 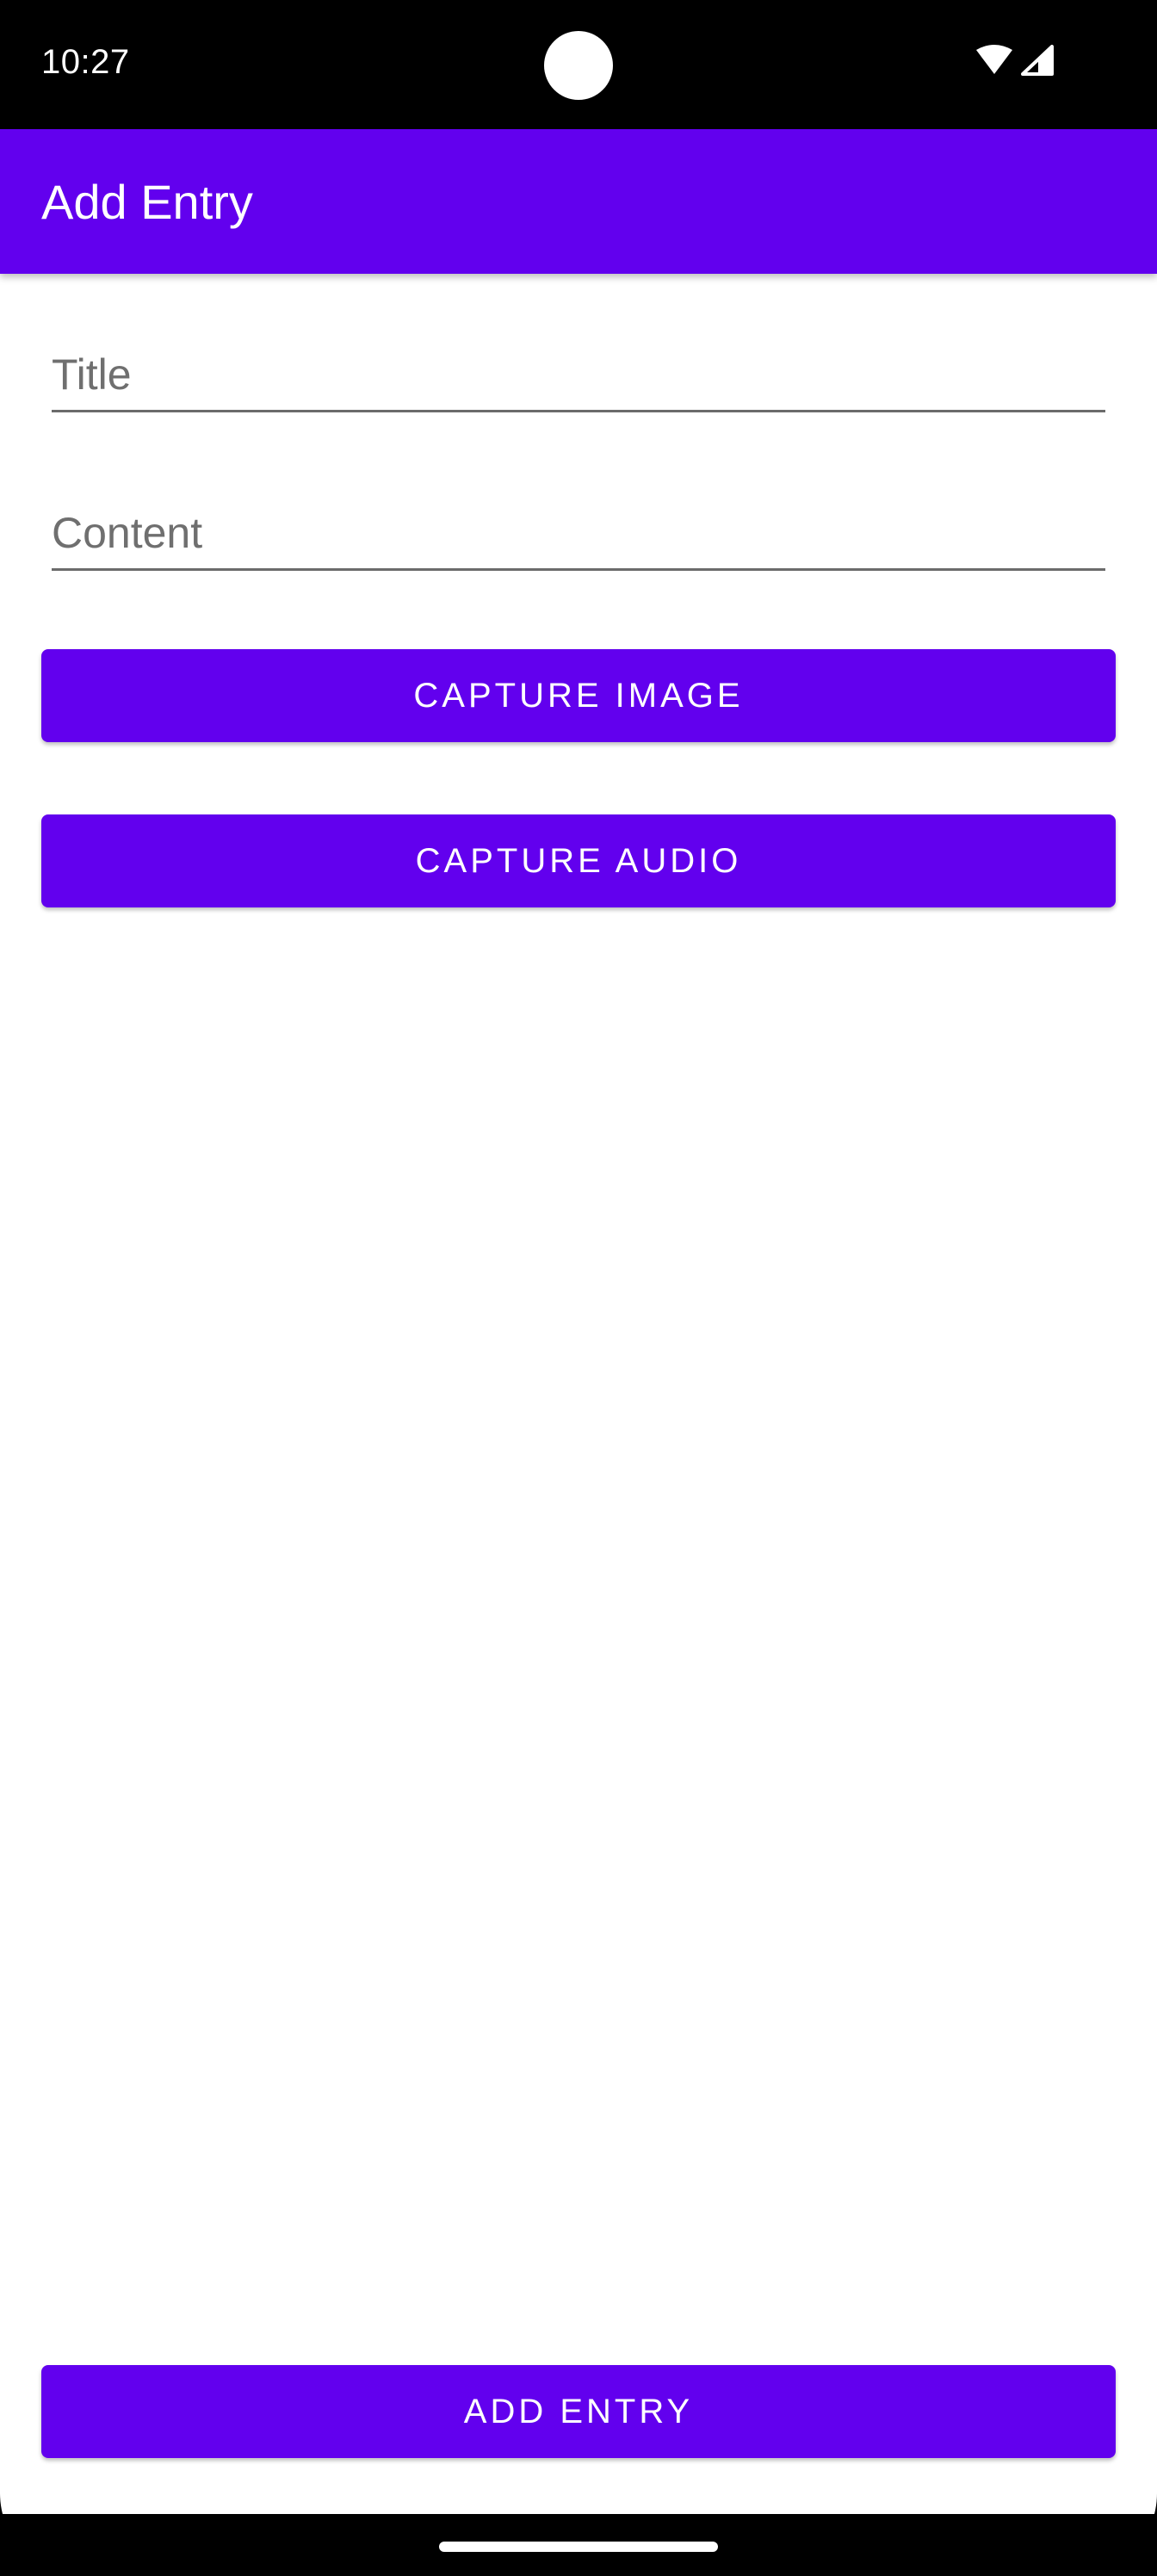 What do you see at coordinates (579, 696) in the screenshot?
I see `capture-image-button: CAPTURE IMAGE` at bounding box center [579, 696].